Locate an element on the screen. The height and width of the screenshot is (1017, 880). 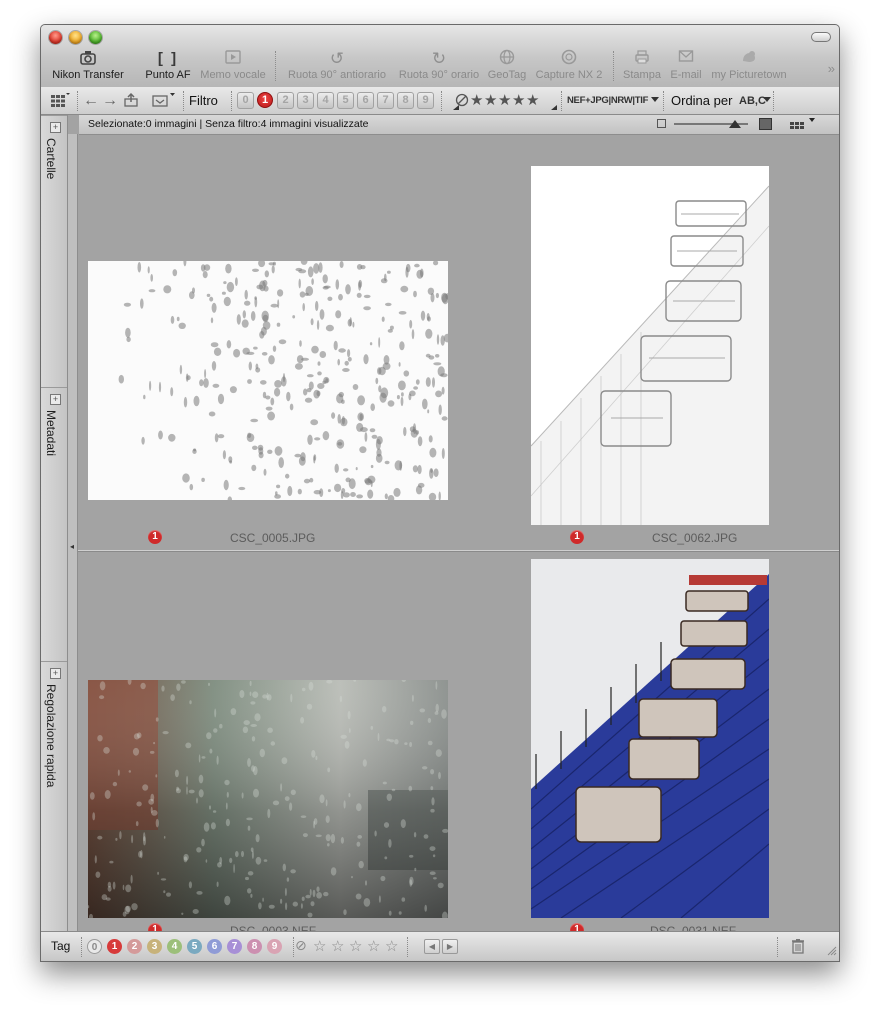
filter-separator is located at coordinates (562, 101).